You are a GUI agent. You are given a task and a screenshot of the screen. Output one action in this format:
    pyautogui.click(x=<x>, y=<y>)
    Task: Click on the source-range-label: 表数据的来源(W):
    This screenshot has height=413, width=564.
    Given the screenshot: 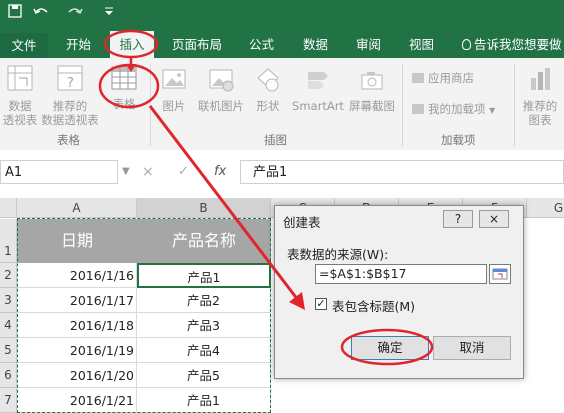 What is the action you would take?
    pyautogui.click(x=338, y=254)
    